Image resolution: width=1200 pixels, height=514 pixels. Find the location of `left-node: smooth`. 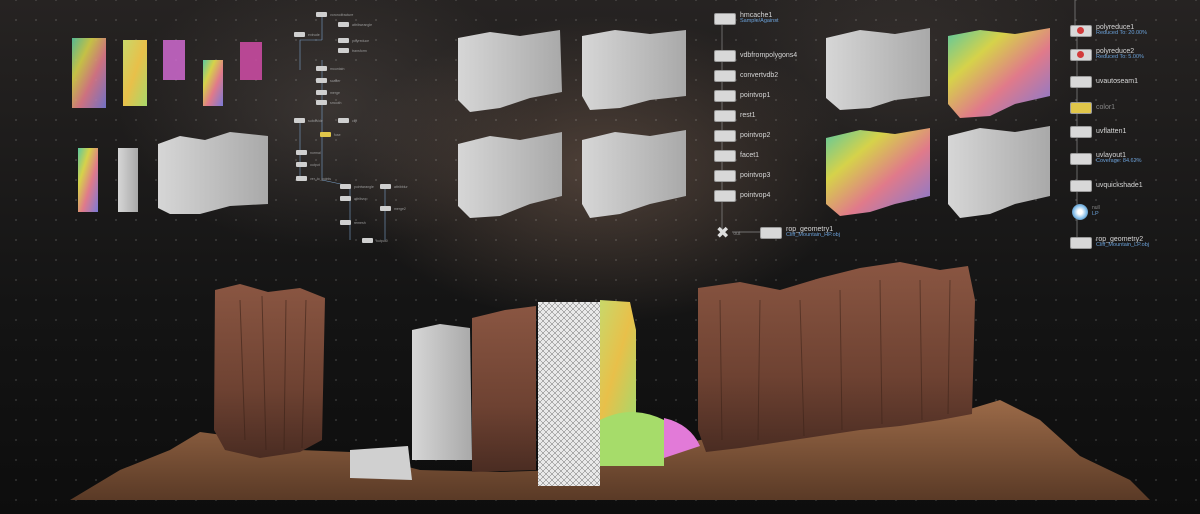

left-node: smooth is located at coordinates (328, 102).